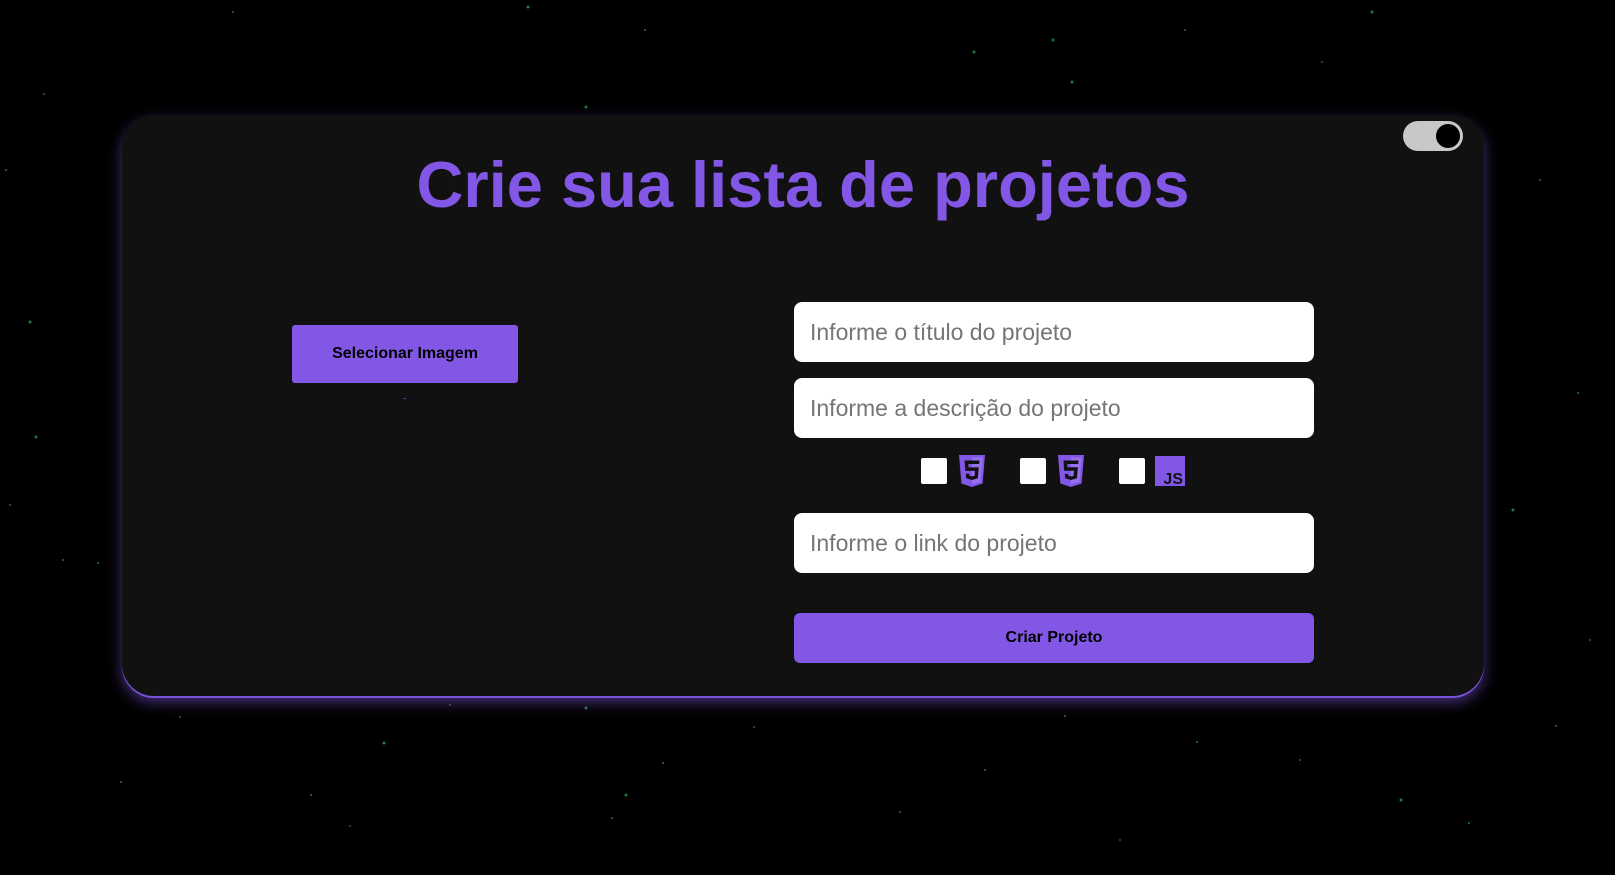  What do you see at coordinates (954, 471) in the screenshot?
I see `tech-option-html` at bounding box center [954, 471].